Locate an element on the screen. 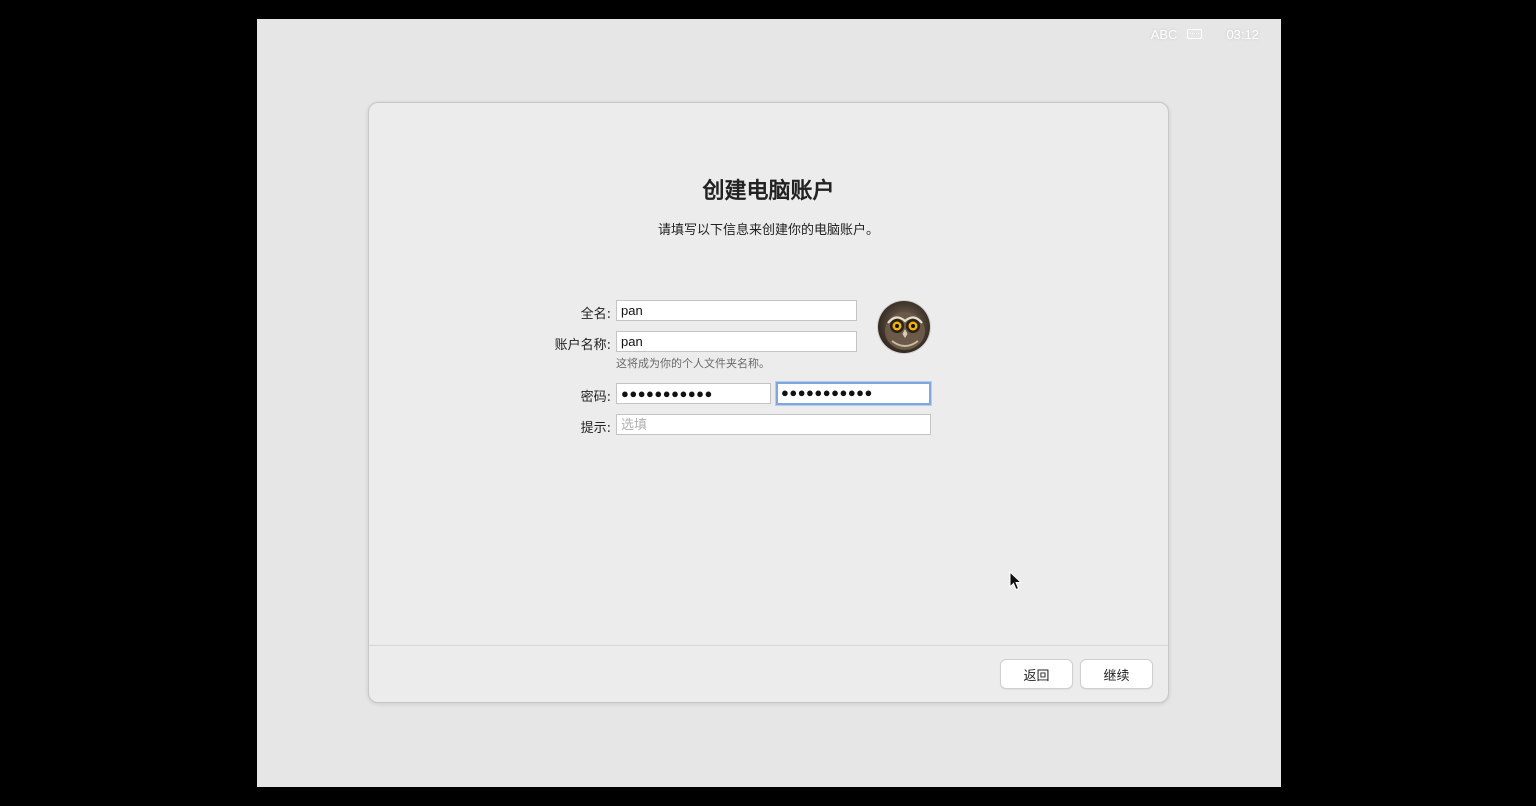 The width and height of the screenshot is (1536, 806). account-name-field: pan is located at coordinates (736, 341).